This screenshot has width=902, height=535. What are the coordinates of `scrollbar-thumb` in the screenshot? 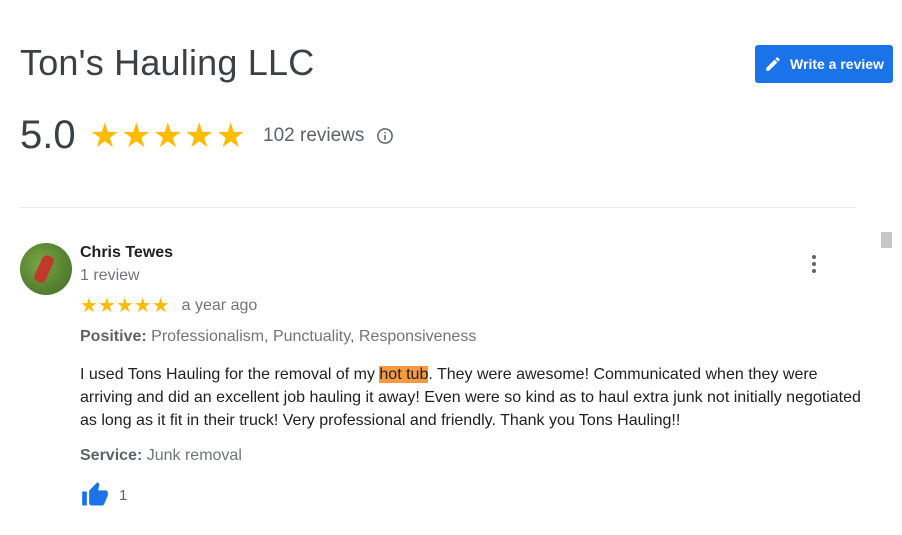 It's located at (886, 240).